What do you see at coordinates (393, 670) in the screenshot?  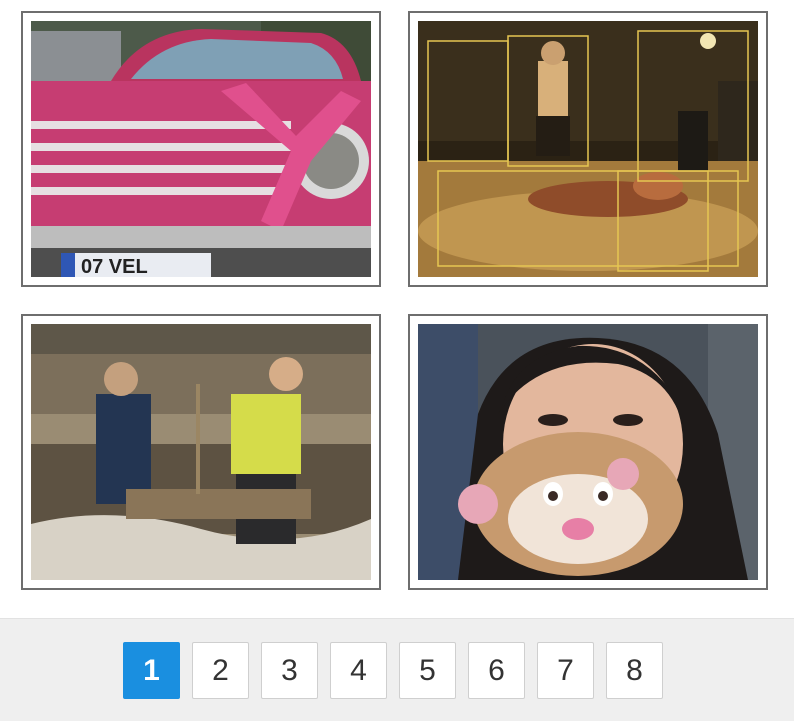 I see `pagination: 1 2 3 4 5 6 7 8` at bounding box center [393, 670].